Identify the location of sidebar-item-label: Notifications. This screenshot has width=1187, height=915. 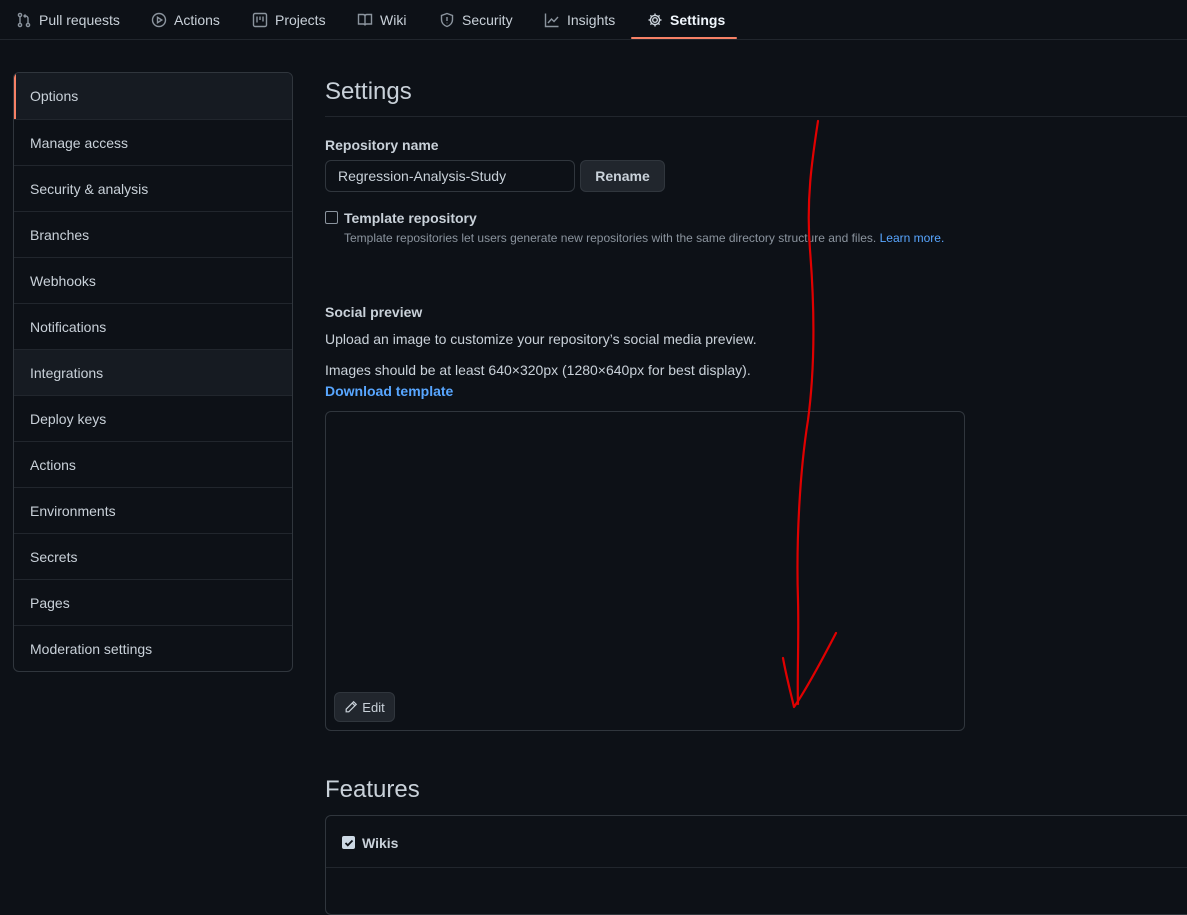
(68, 326).